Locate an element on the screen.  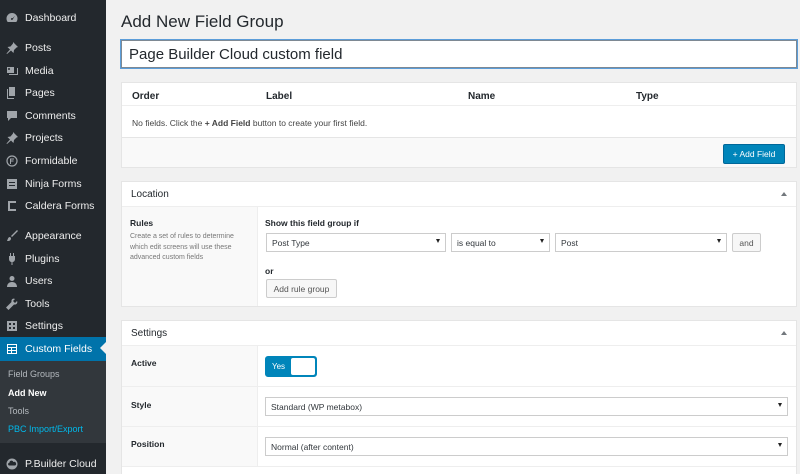
rule-operator-select: is equal to is located at coordinates (500, 242).